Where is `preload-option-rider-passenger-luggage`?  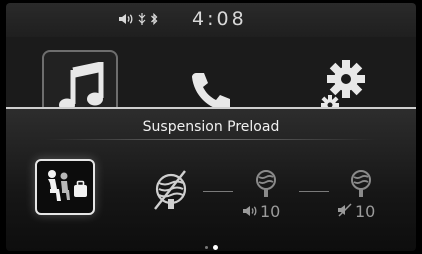 preload-option-rider-passenger-luggage is located at coordinates (65, 187).